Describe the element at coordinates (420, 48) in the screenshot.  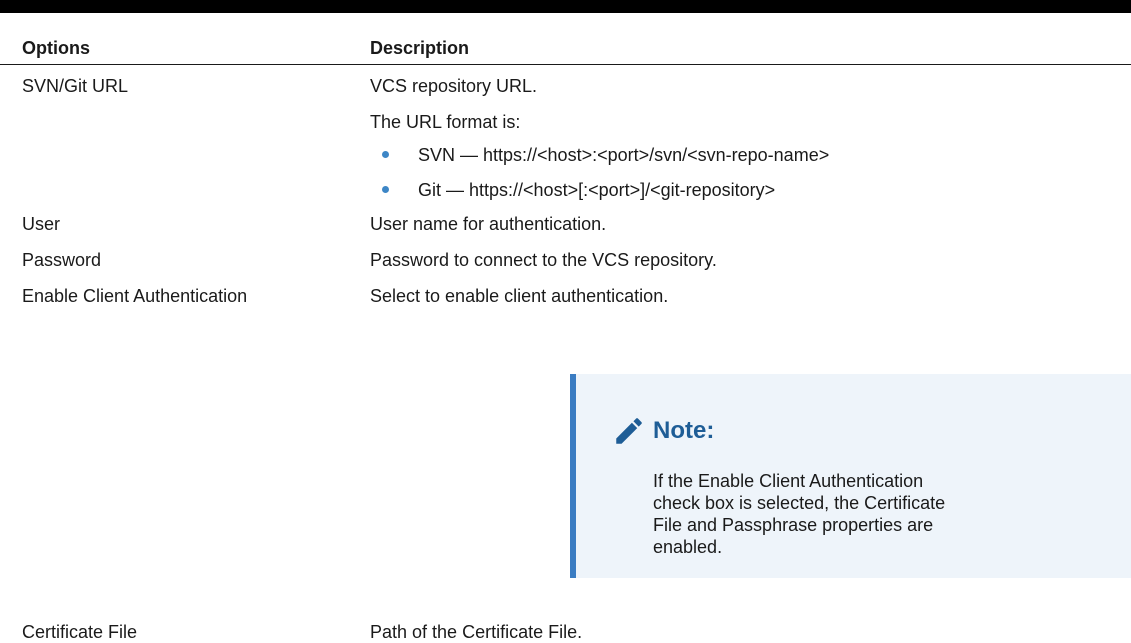
I see `header-description: Description` at that location.